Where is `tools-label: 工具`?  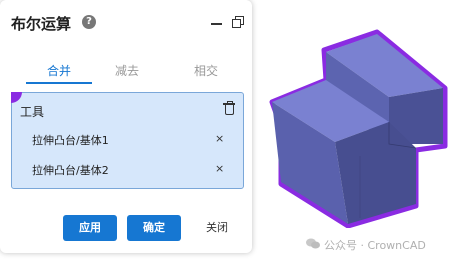 tools-label: 工具 is located at coordinates (32, 112).